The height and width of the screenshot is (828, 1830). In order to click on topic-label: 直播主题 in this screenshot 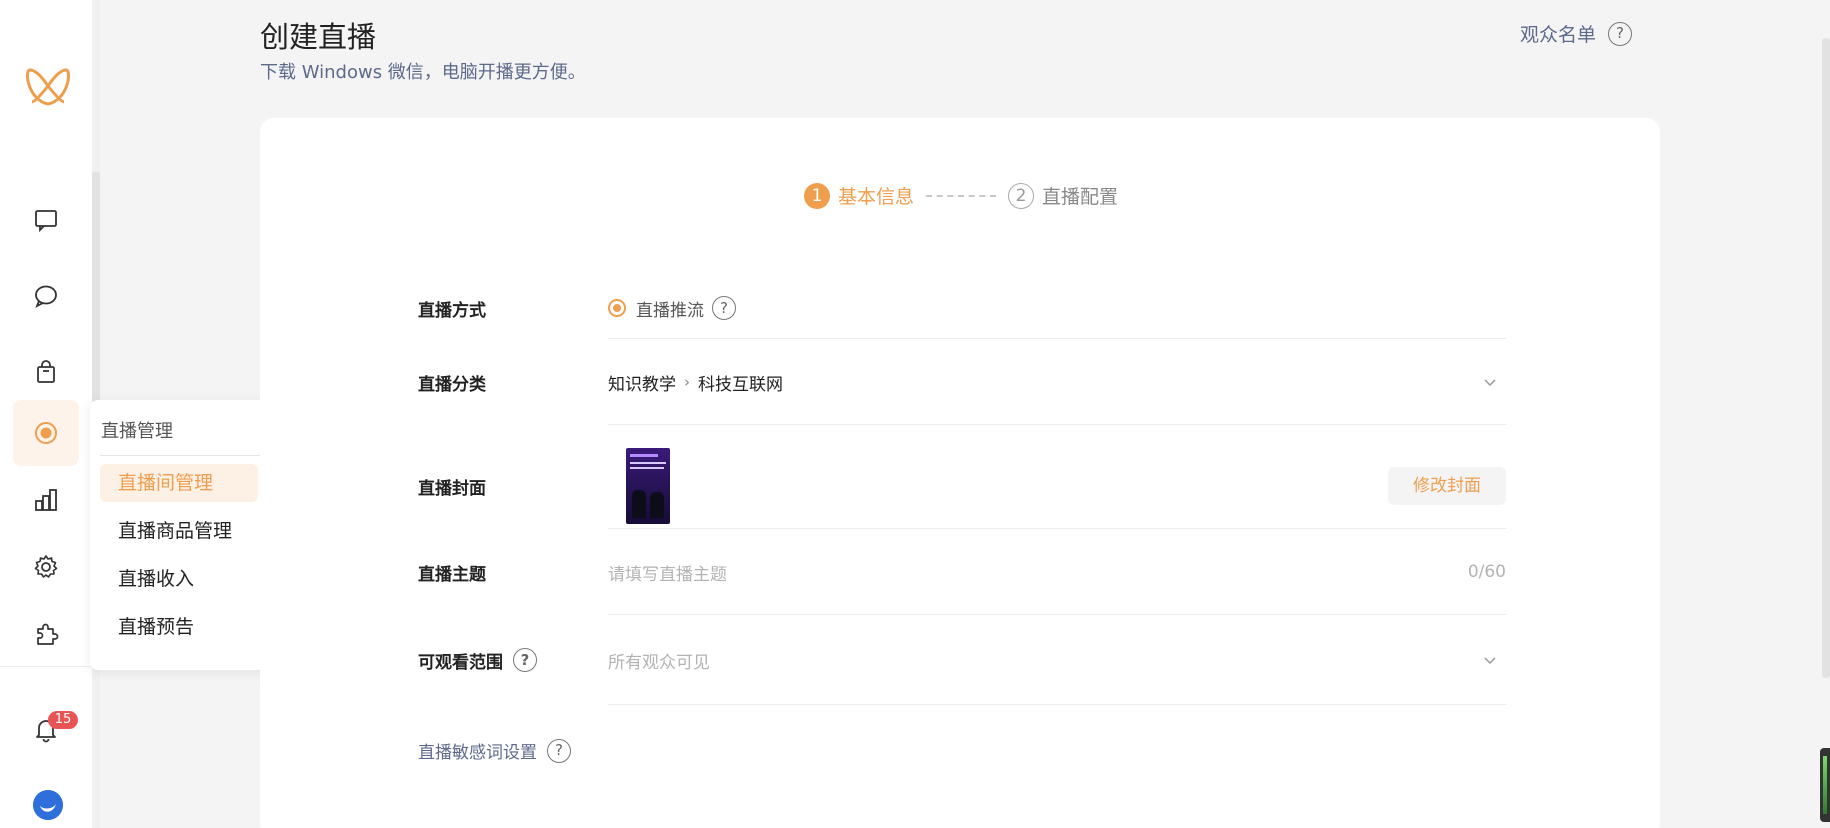, I will do `click(452, 572)`.